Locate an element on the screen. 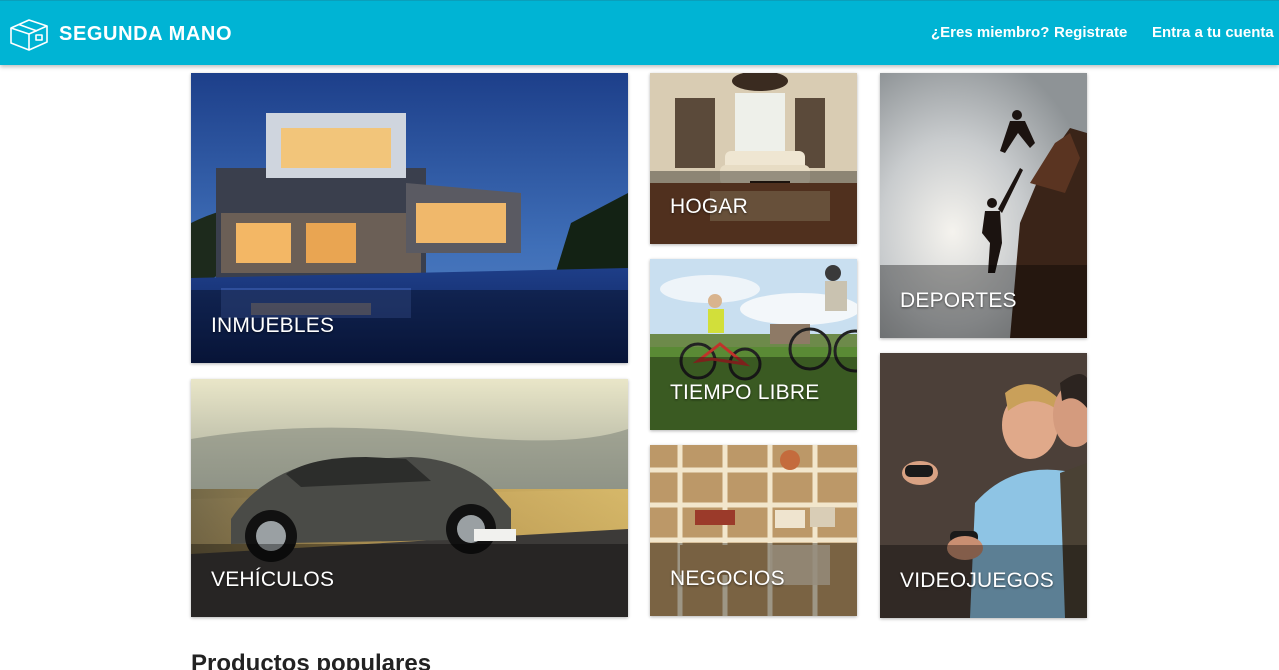 The height and width of the screenshot is (670, 1279). category-label: VIDEOJUEGOS is located at coordinates (977, 580).